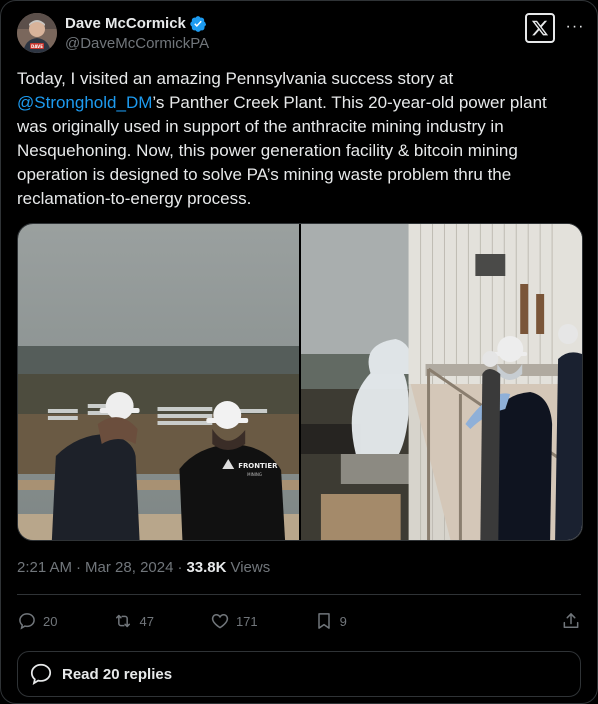 The width and height of the screenshot is (598, 704). What do you see at coordinates (123, 621) in the screenshot?
I see `repost-icon` at bounding box center [123, 621].